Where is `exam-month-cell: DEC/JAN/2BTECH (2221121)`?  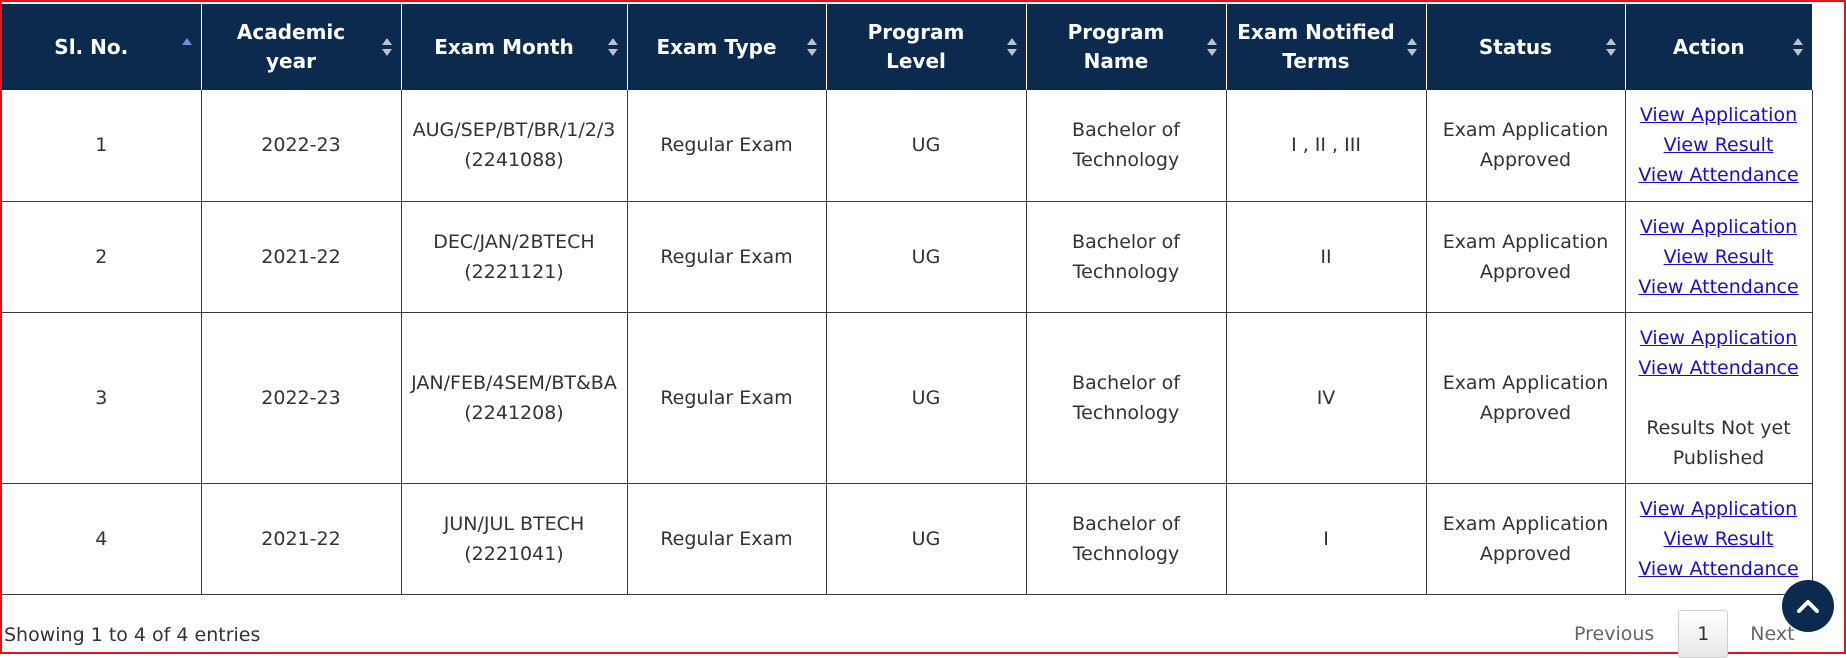
exam-month-cell: DEC/JAN/2BTECH (2221121) is located at coordinates (514, 256).